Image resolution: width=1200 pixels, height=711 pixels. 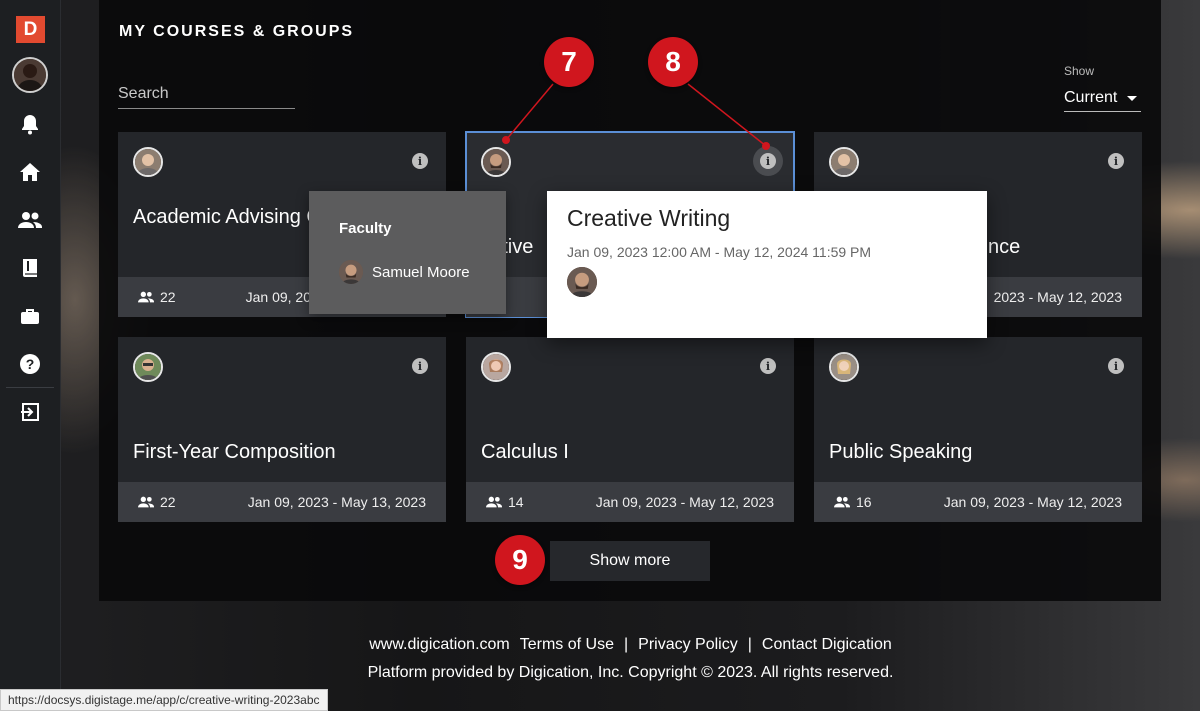 What do you see at coordinates (234, 452) in the screenshot?
I see `course-name: First-Year Composition` at bounding box center [234, 452].